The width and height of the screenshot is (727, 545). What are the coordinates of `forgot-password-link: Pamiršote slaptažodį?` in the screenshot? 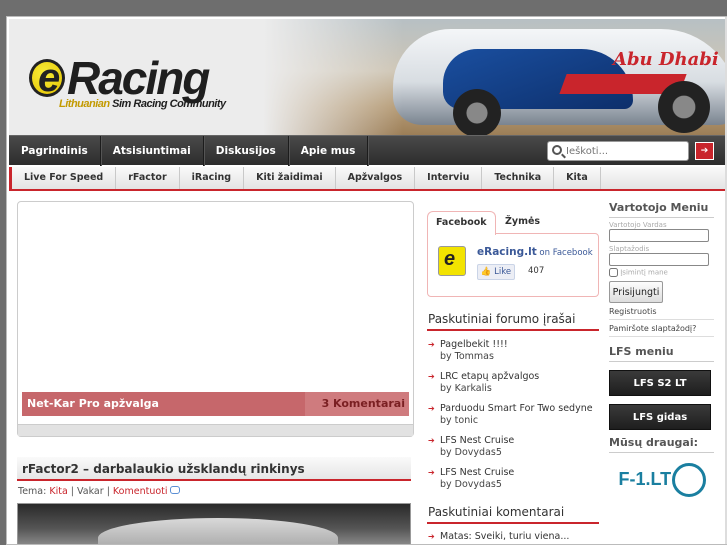 It's located at (661, 330).